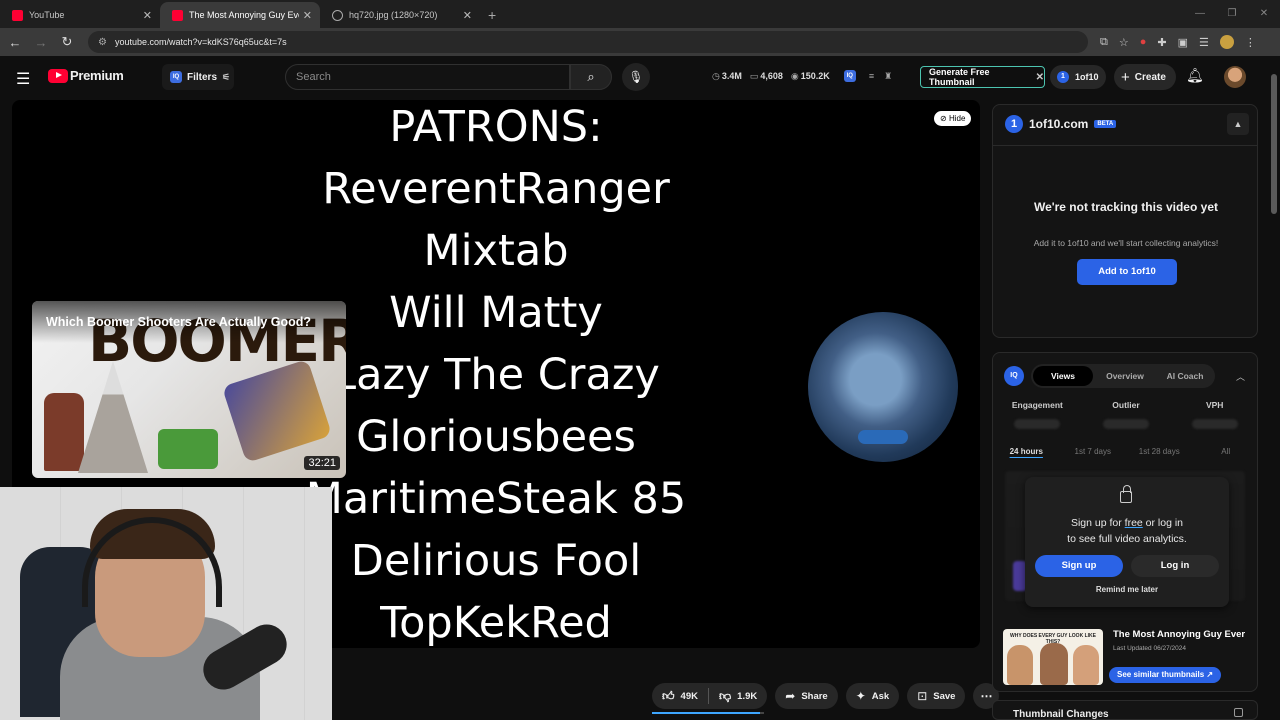 This screenshot has width=1280, height=720. What do you see at coordinates (1037, 405) in the screenshot?
I see `metric-engagement: Engagement` at bounding box center [1037, 405].